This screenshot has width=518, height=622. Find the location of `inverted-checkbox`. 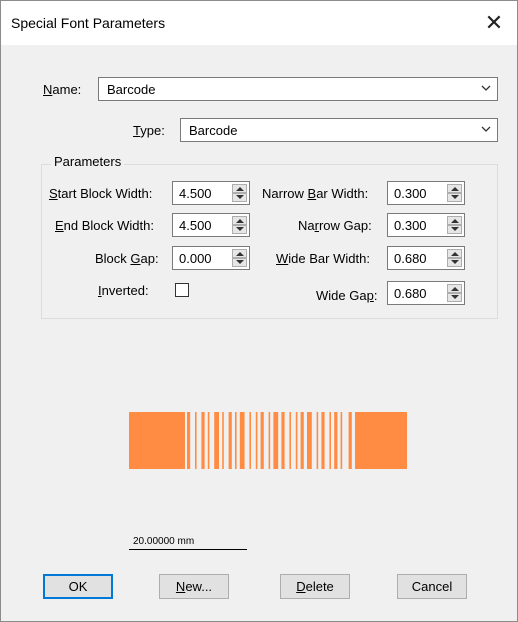

inverted-checkbox is located at coordinates (182, 290).